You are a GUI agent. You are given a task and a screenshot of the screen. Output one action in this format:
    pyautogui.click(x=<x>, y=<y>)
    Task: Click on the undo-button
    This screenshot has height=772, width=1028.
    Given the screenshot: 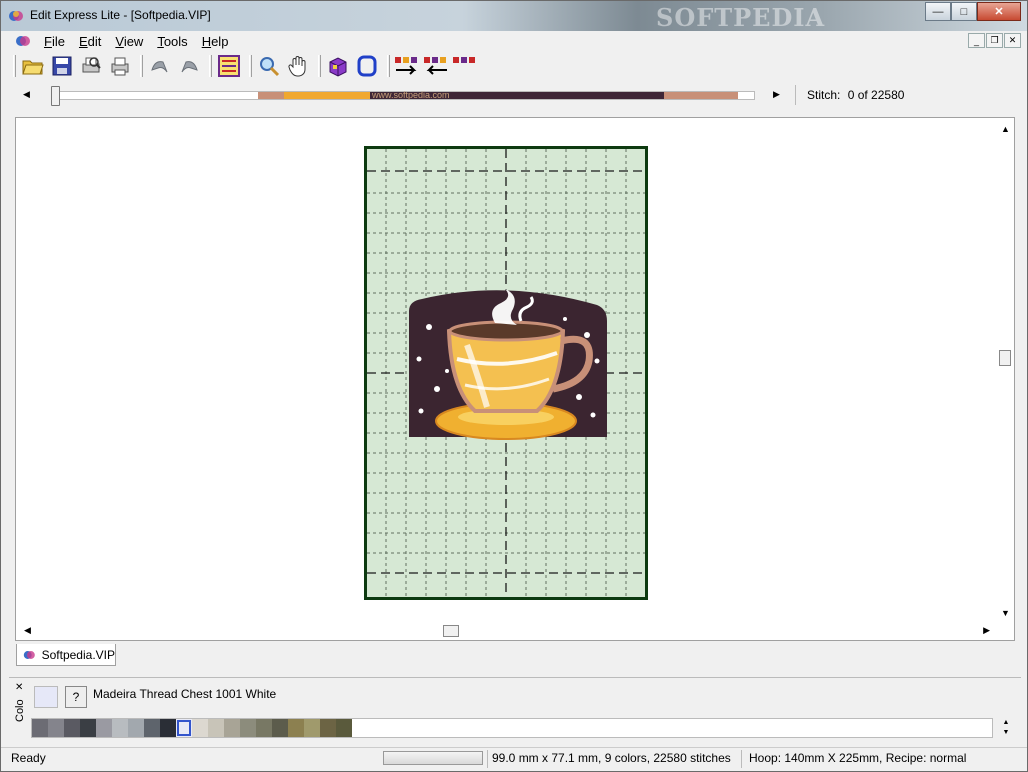 What is the action you would take?
    pyautogui.click(x=160, y=66)
    